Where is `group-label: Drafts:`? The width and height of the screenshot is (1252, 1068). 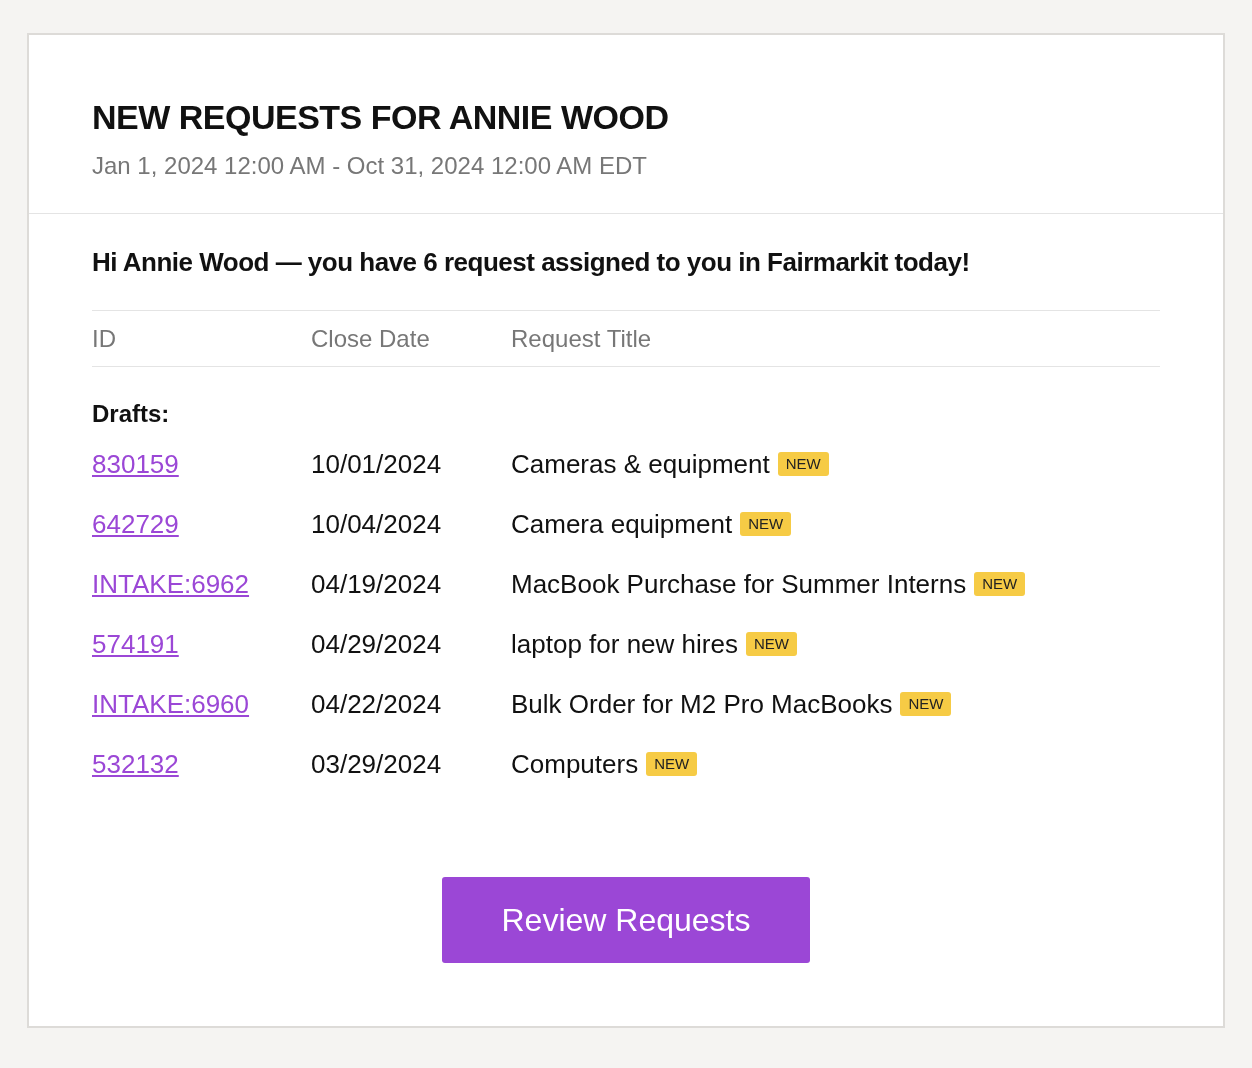
group-label: Drafts: is located at coordinates (131, 414).